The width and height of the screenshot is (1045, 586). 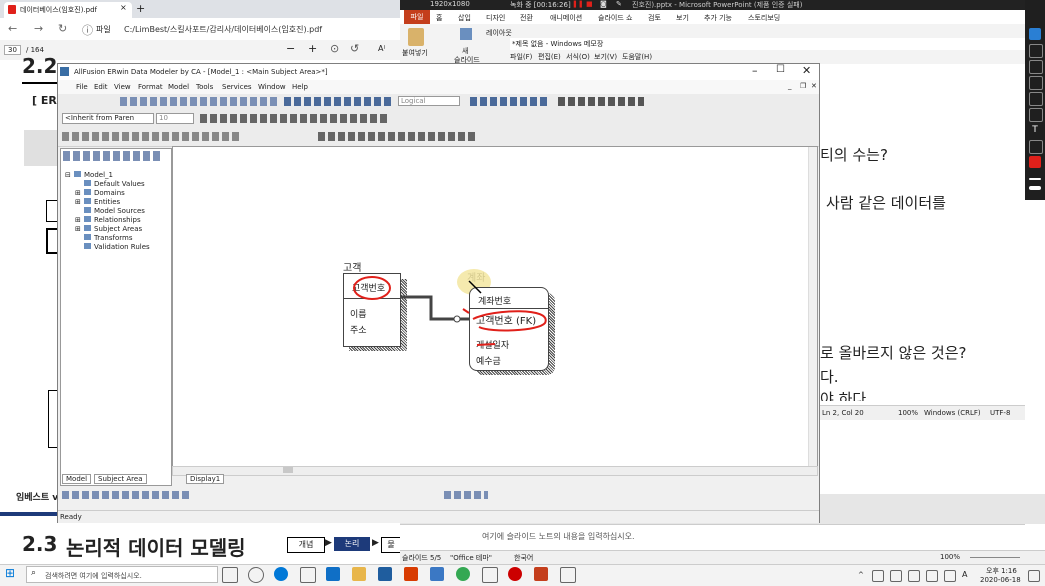 I want to click on network-icon, so click(x=914, y=576).